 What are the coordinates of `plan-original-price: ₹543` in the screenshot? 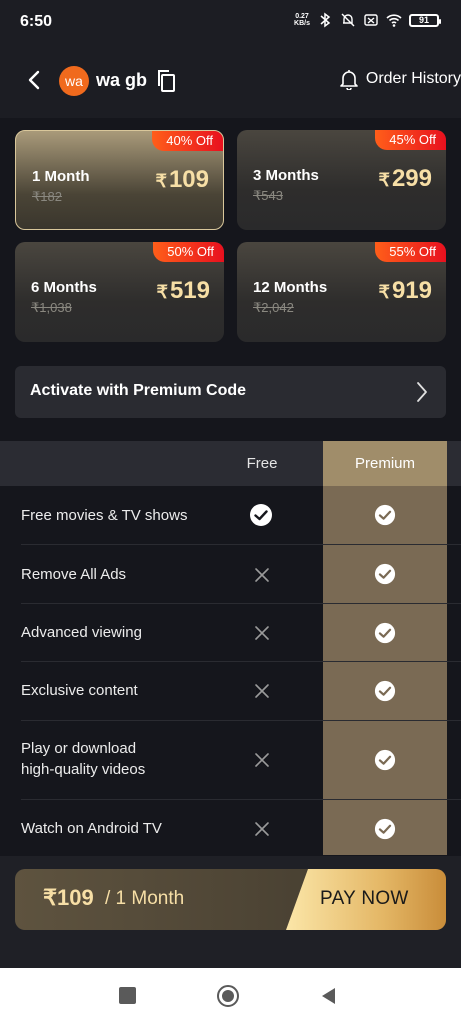 It's located at (268, 195).